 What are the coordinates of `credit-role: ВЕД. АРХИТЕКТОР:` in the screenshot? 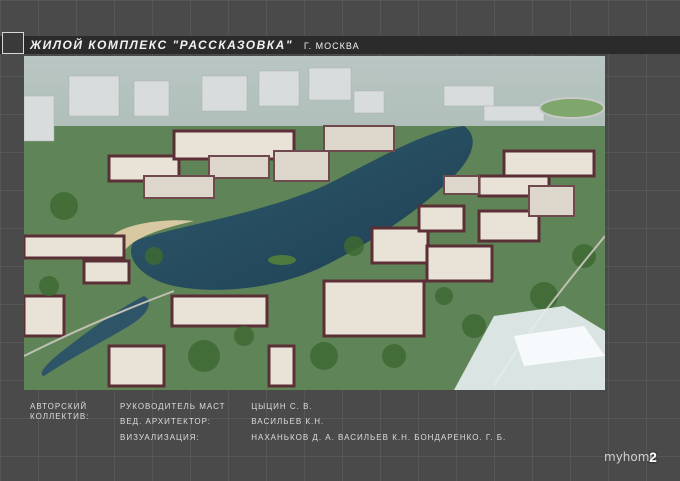 It's located at (165, 421).